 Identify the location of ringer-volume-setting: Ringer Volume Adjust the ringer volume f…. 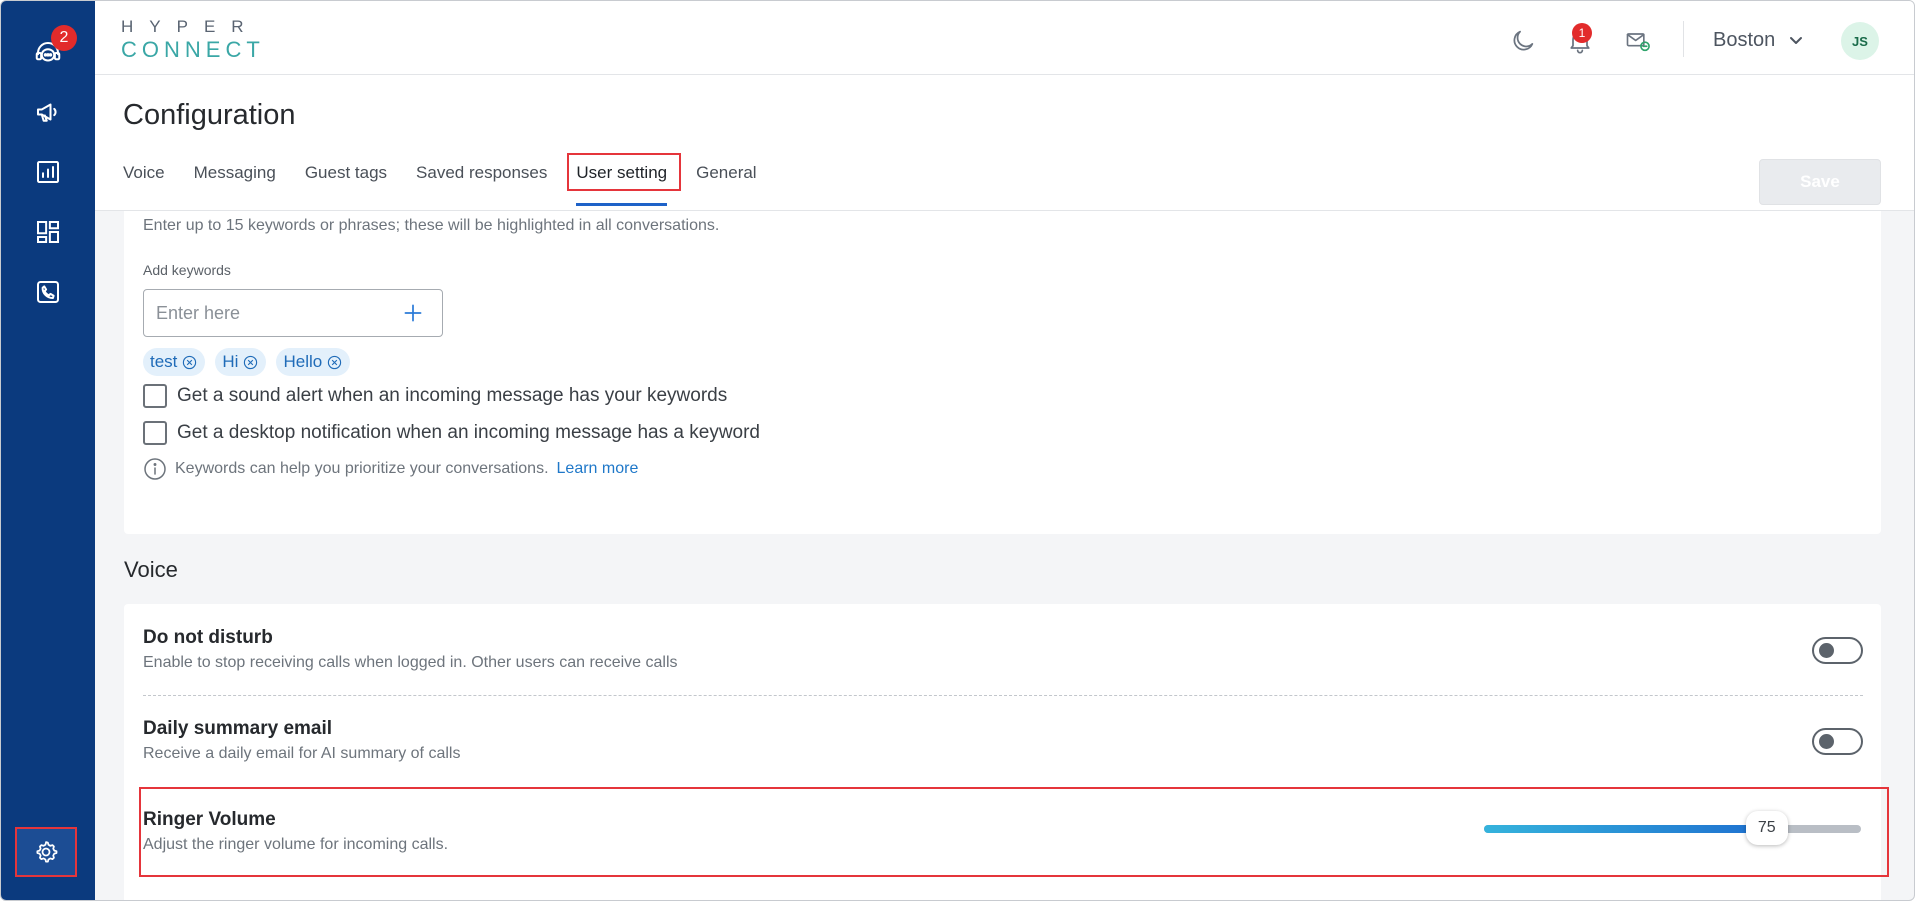
(295, 831).